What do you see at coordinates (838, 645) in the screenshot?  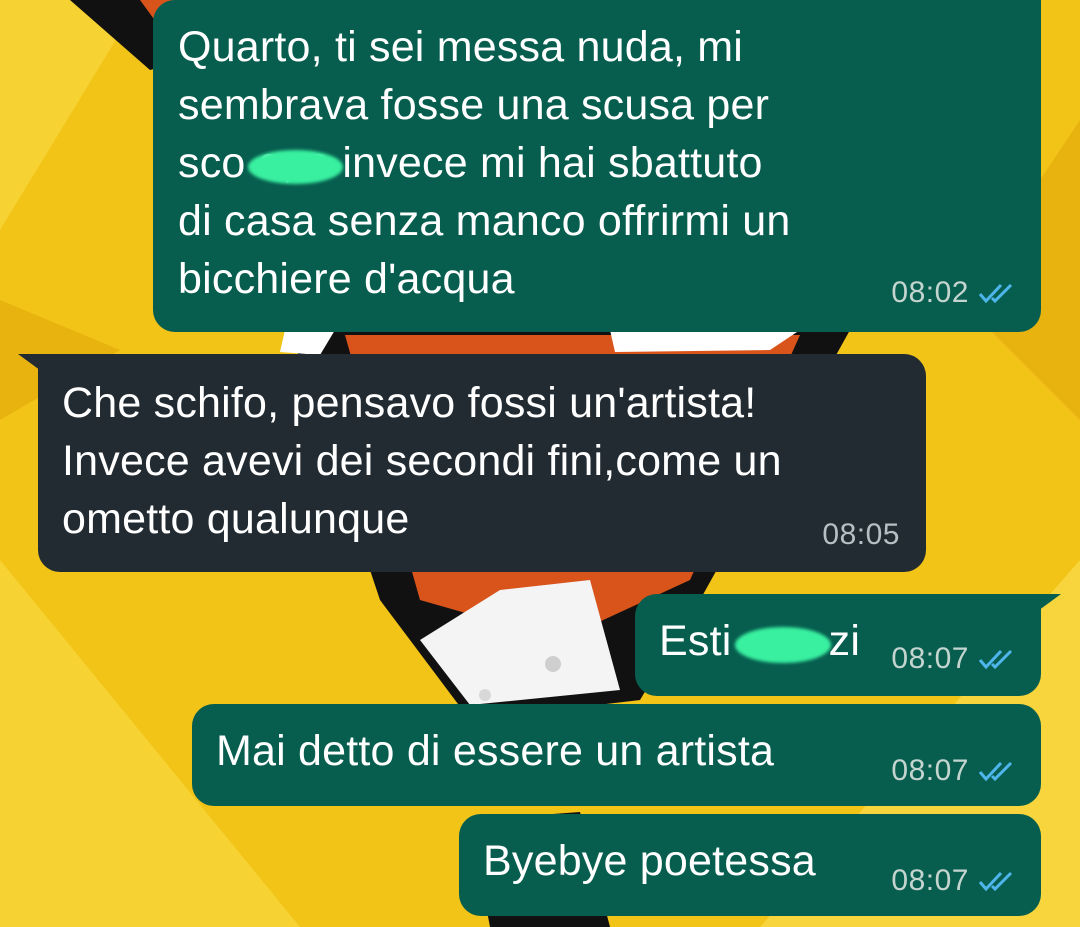 I see `message-bubble-outgoing: Esti zi 08:07` at bounding box center [838, 645].